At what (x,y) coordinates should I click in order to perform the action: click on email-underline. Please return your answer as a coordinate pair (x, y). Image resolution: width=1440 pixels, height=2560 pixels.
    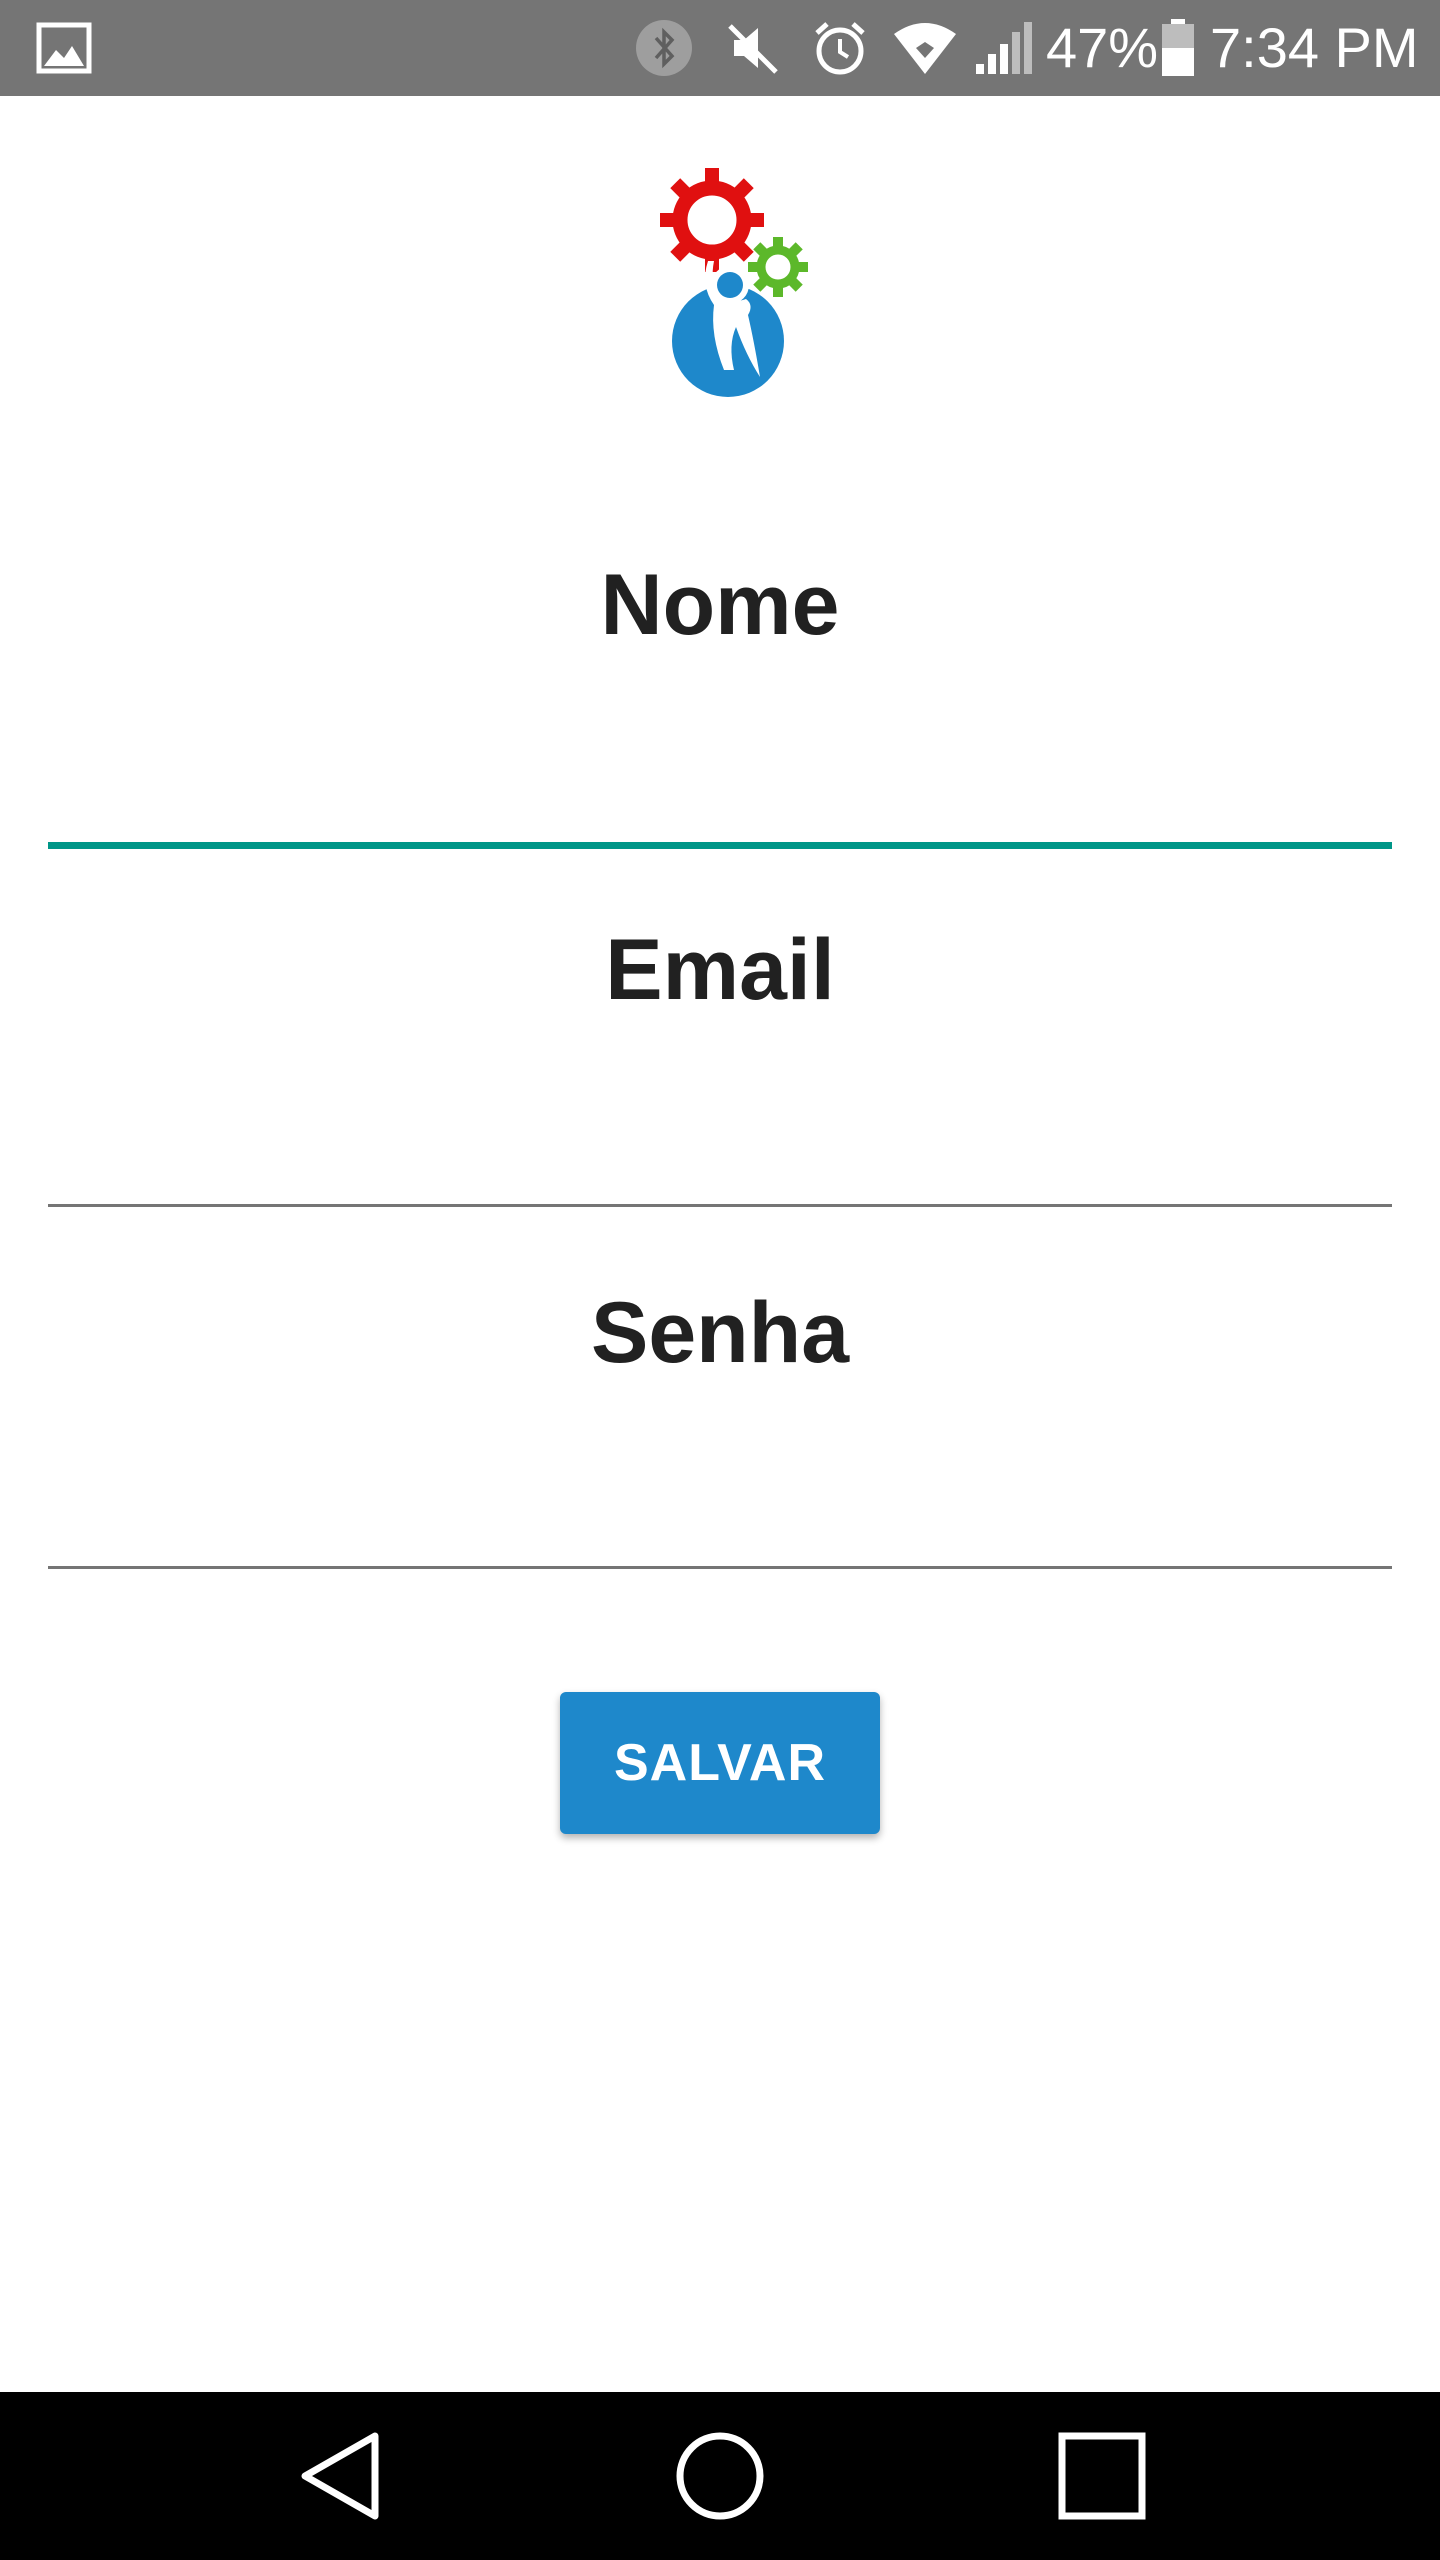
    Looking at the image, I should click on (720, 1205).